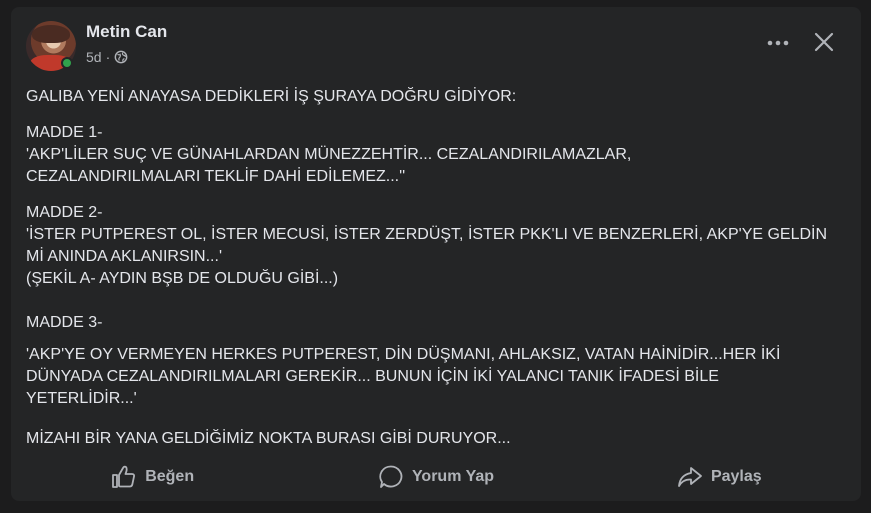 The width and height of the screenshot is (871, 513). I want to click on online-status-dot, so click(67, 63).